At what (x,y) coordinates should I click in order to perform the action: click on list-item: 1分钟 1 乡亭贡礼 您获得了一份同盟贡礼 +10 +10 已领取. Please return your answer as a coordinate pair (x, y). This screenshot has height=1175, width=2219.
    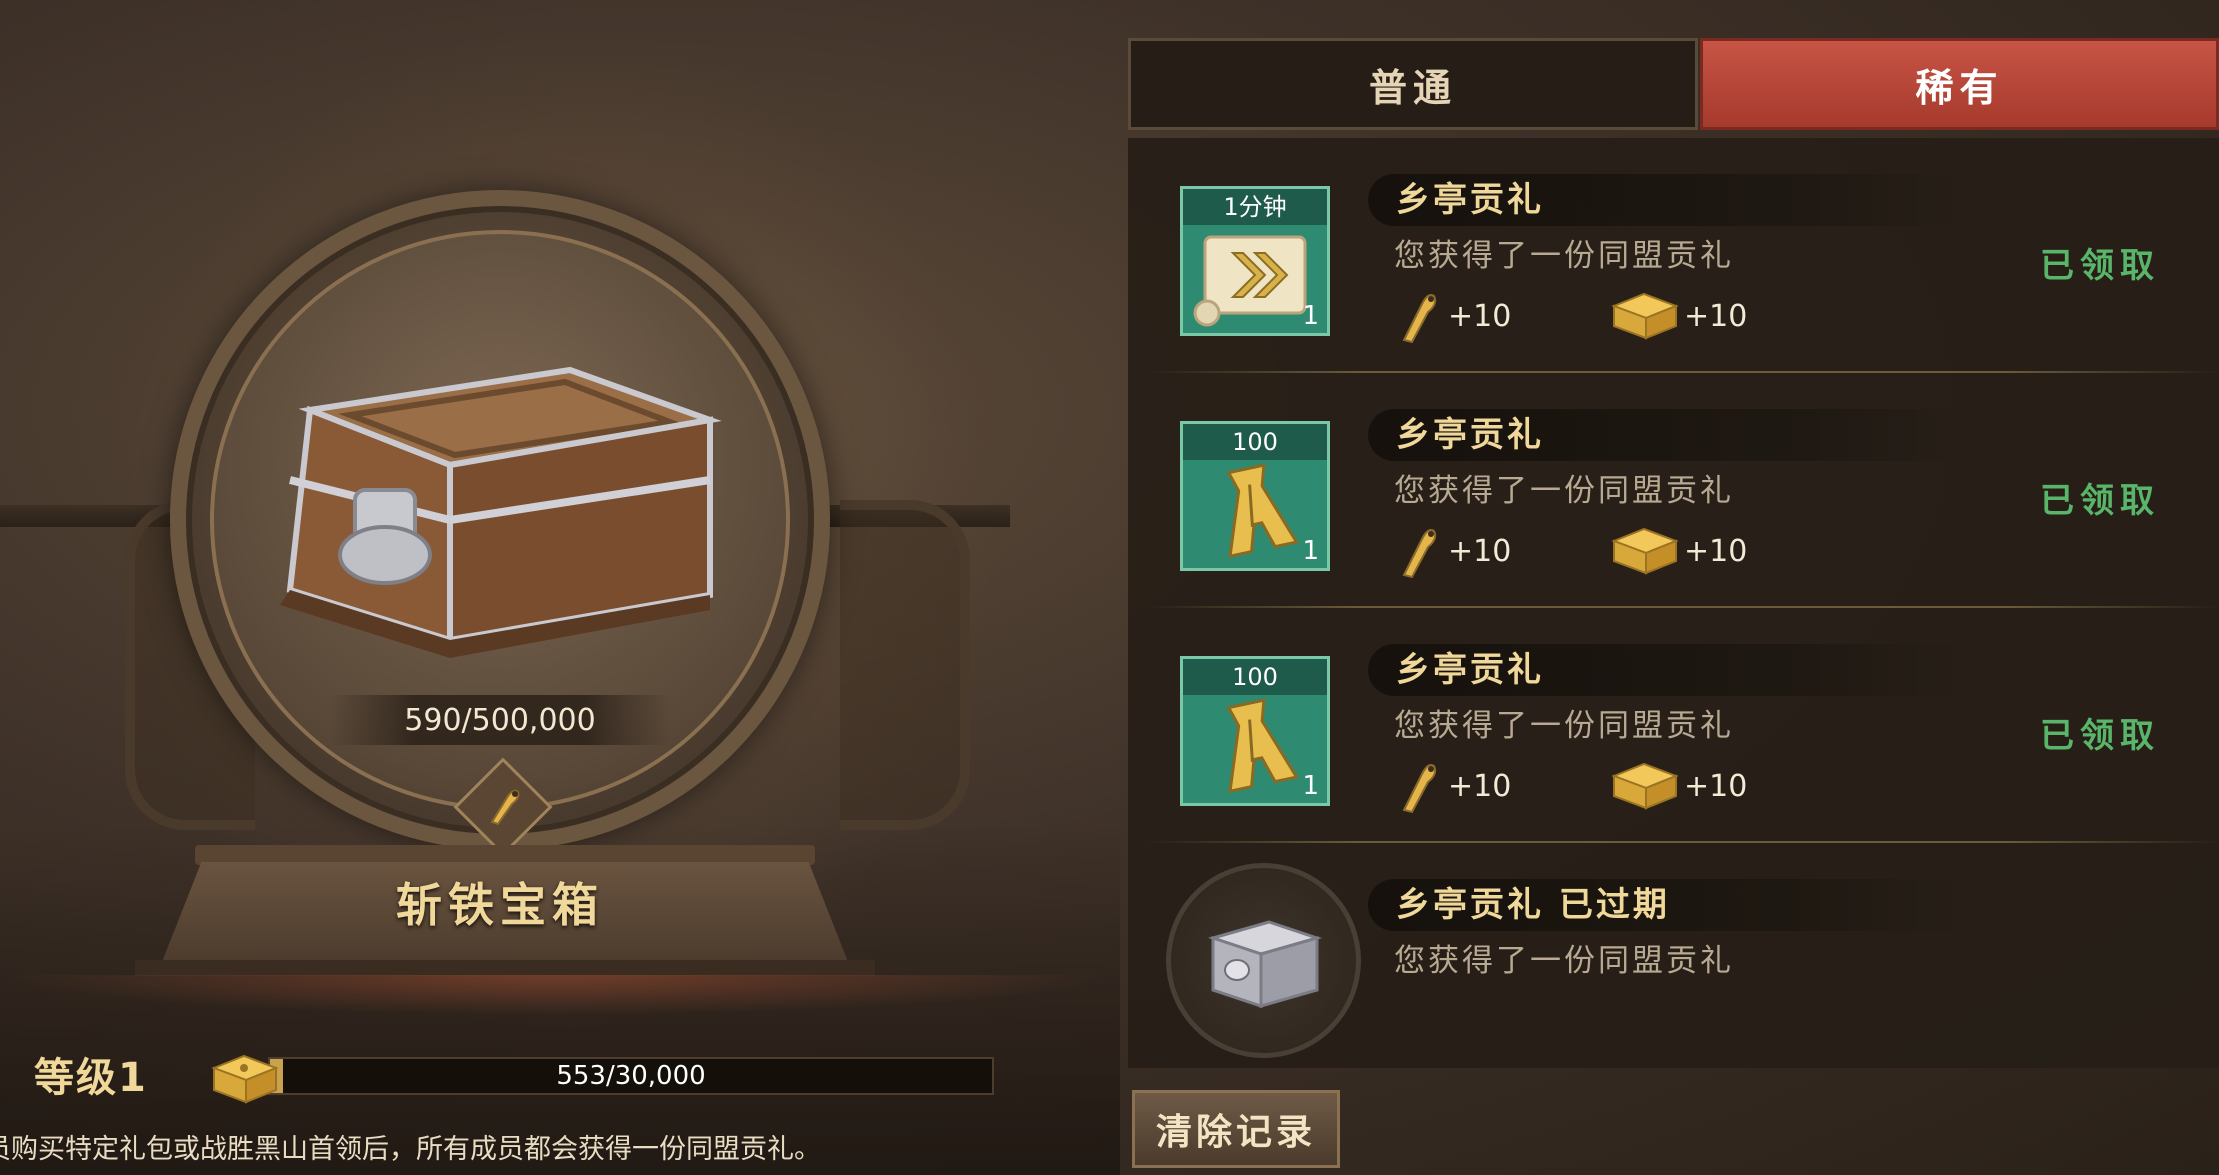
    Looking at the image, I should click on (1673, 255).